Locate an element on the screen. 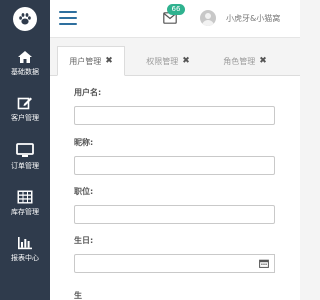 The width and height of the screenshot is (320, 300). bar-chart-icon is located at coordinates (25, 243).